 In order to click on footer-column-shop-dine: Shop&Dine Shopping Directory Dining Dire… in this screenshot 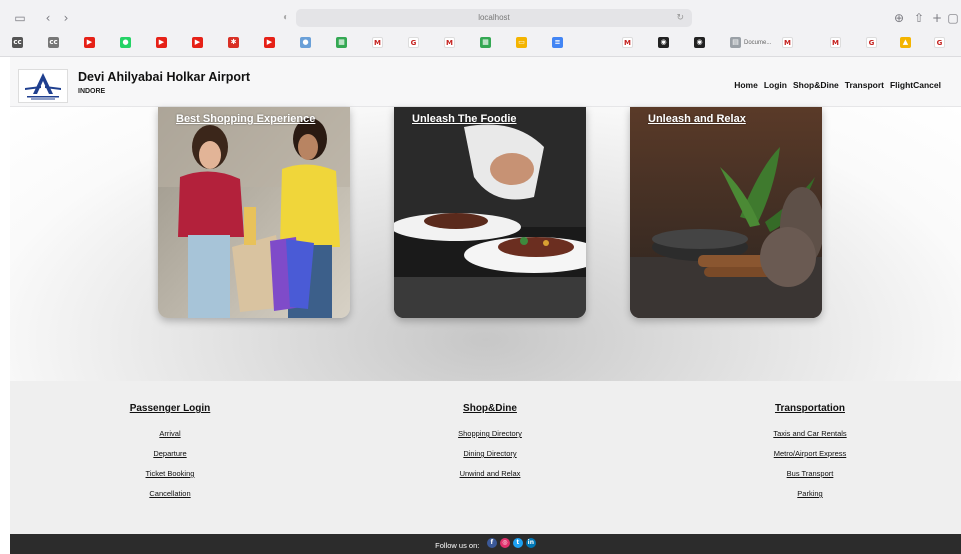, I will do `click(490, 445)`.